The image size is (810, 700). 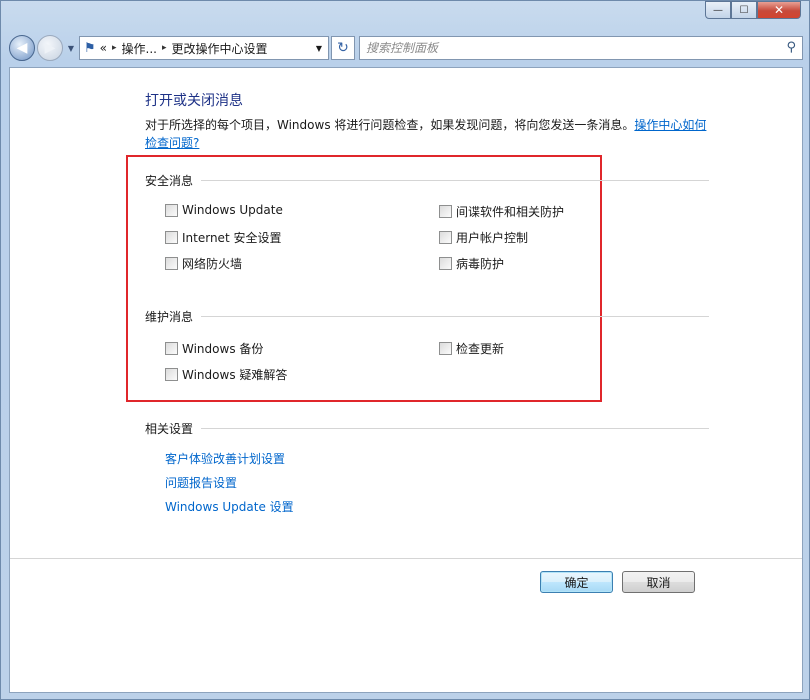 I want to click on search-box: ⚲, so click(x=581, y=48).